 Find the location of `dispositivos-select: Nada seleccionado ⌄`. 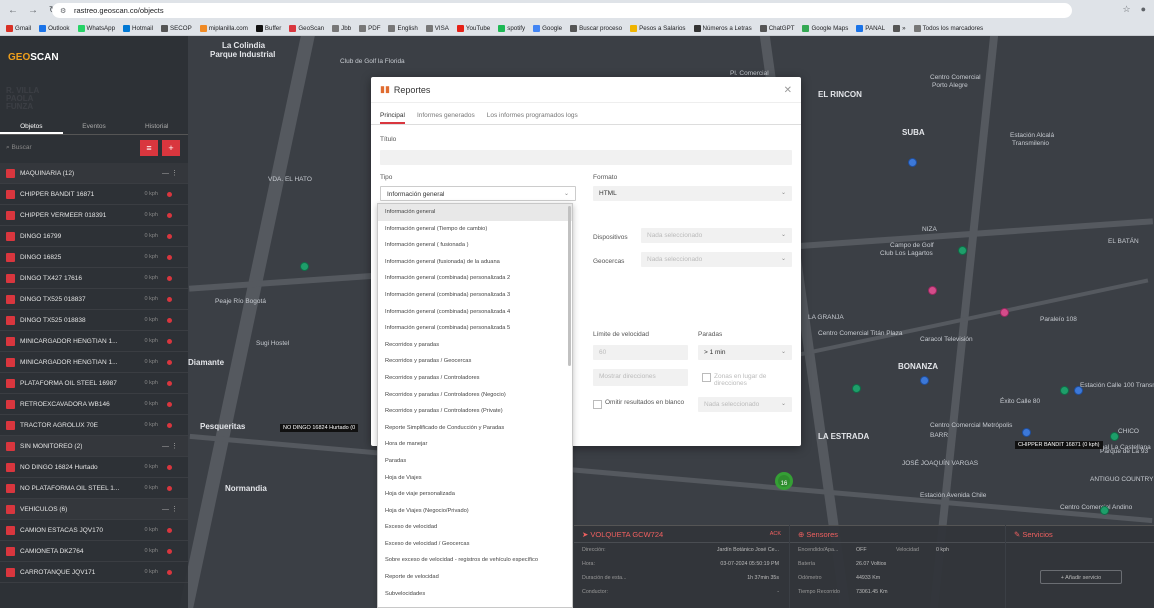

dispositivos-select: Nada seleccionado ⌄ is located at coordinates (716, 235).